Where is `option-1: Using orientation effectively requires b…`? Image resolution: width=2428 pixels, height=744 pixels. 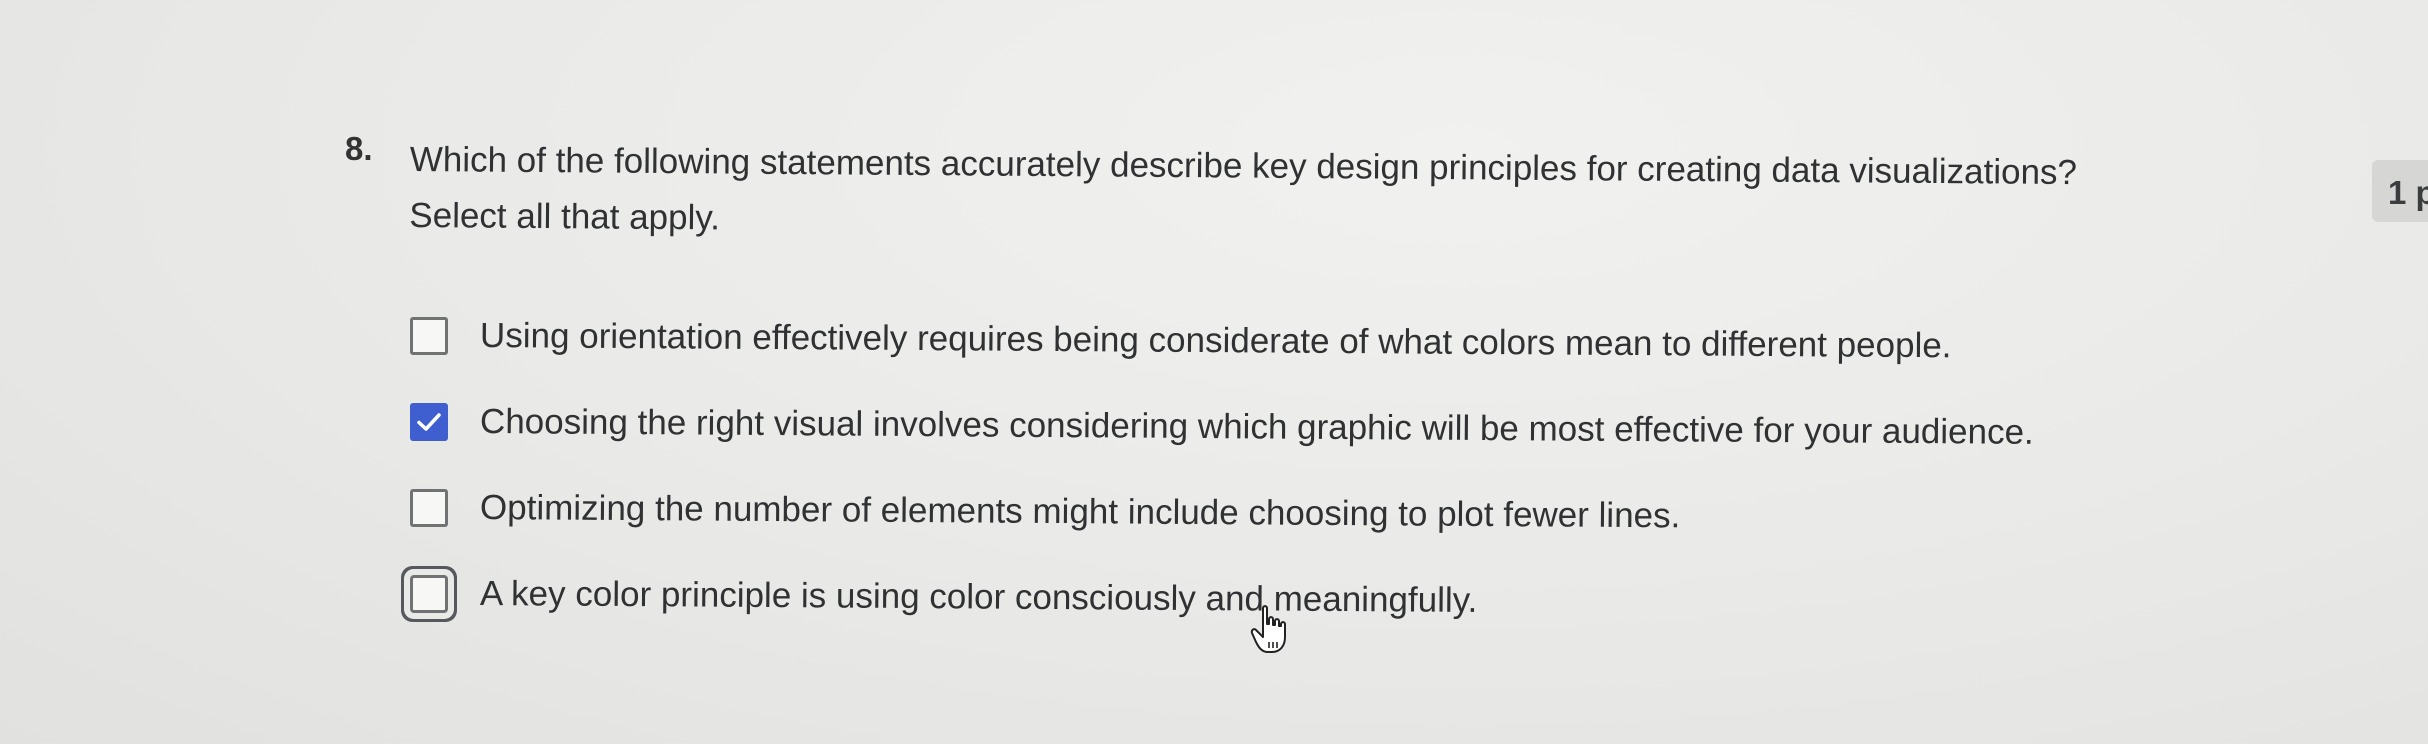 option-1: Using orientation effectively requires b… is located at coordinates (1222, 336).